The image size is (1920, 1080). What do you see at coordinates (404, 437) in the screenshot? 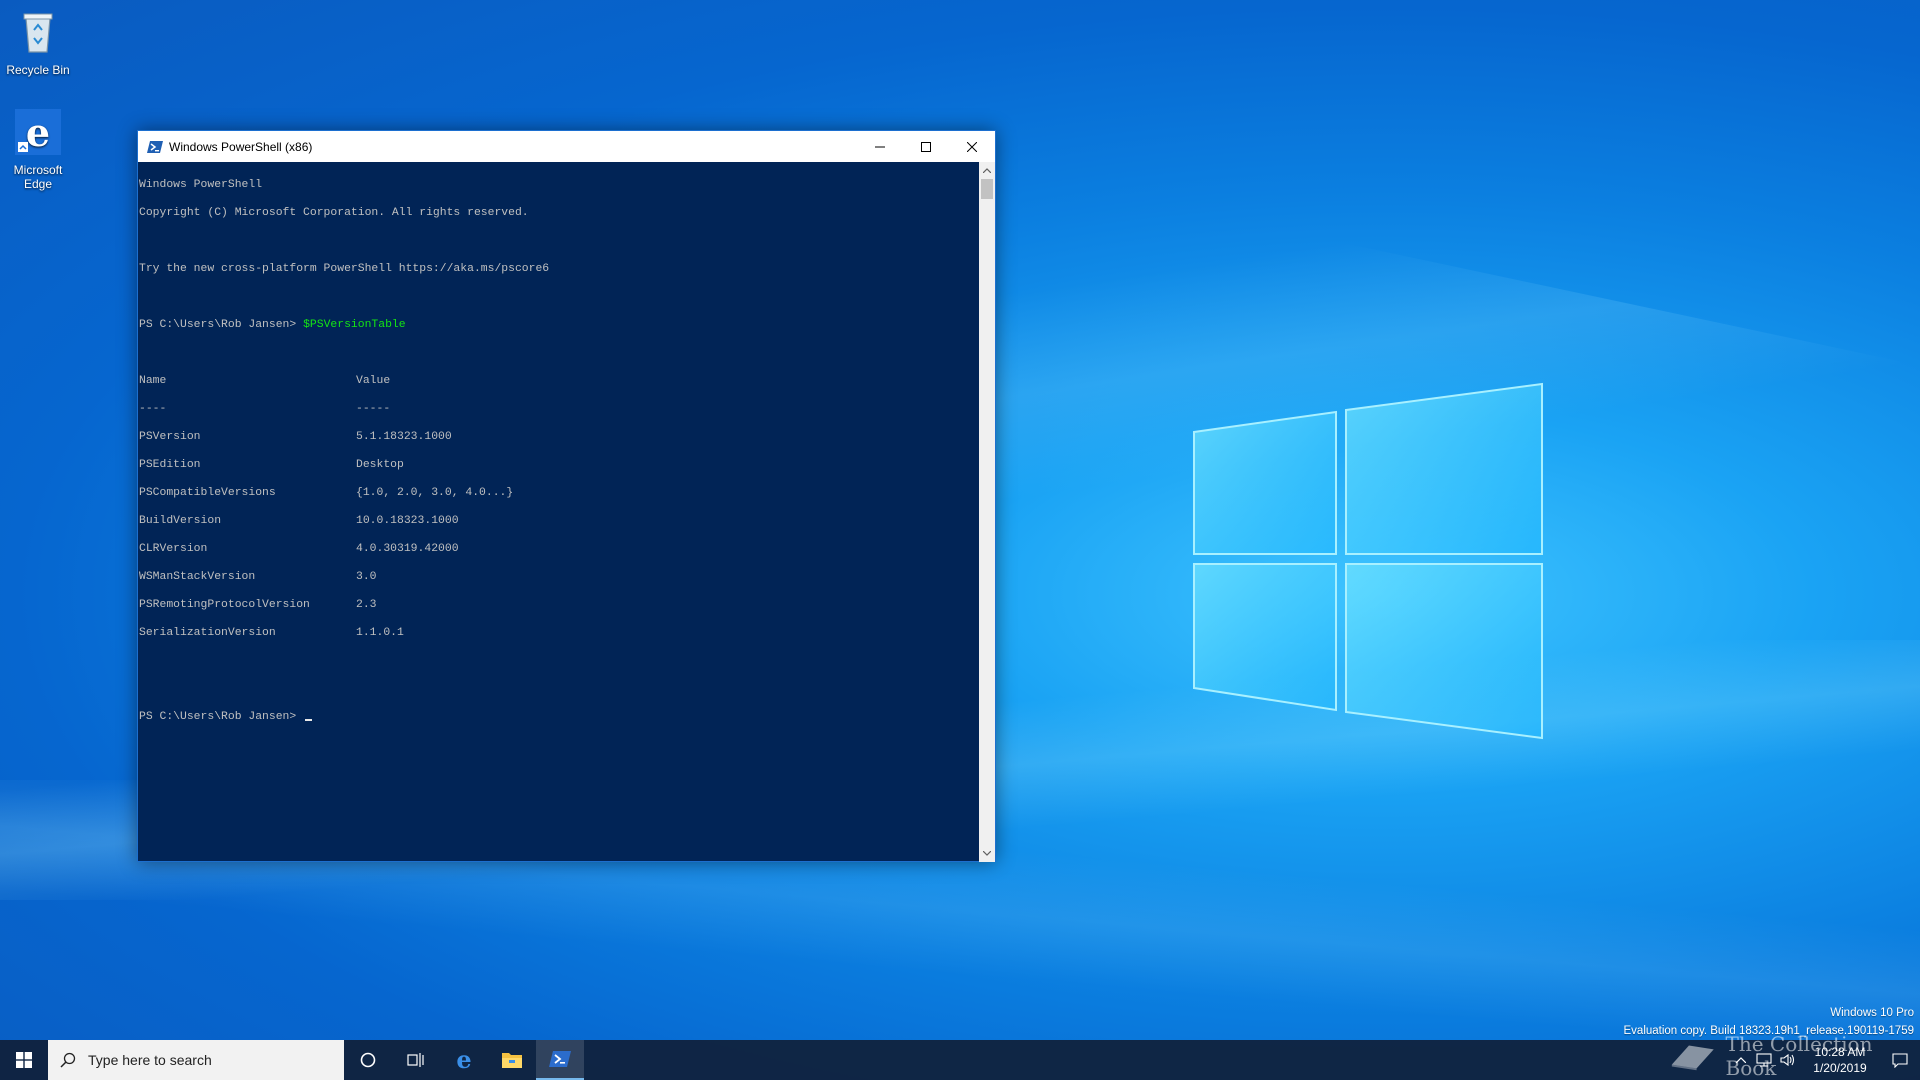
I see `row-value: 5.1.18323.1000` at bounding box center [404, 437].